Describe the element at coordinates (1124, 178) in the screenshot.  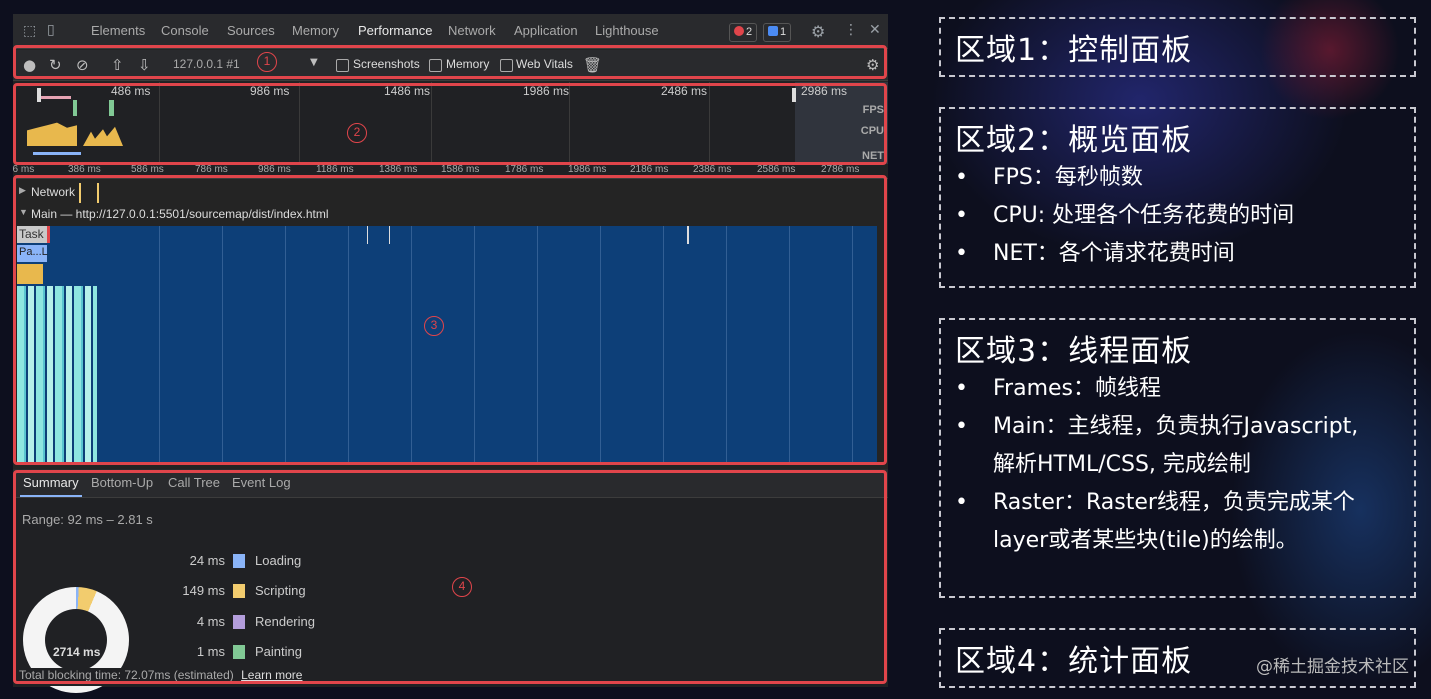
I see `list-item: FPS：每秒帧数` at that location.